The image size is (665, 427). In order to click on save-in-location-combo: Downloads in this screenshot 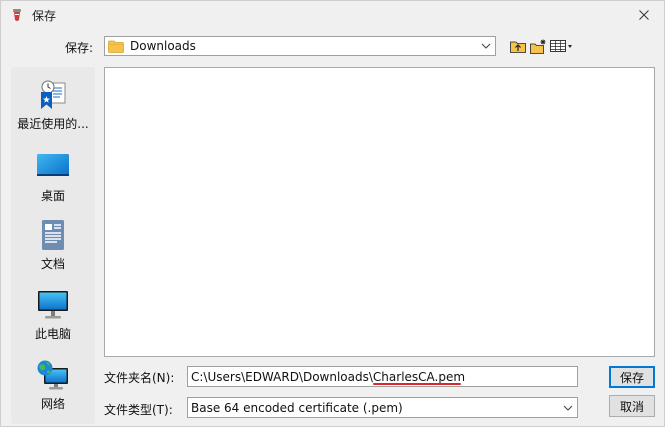, I will do `click(300, 46)`.